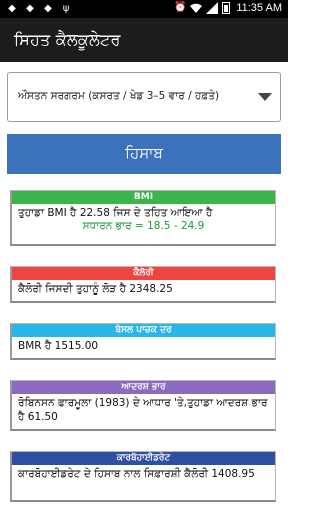  Describe the element at coordinates (58, 346) in the screenshot. I see `bmr-result-text: BMR ਹੈ 1515.00` at that location.